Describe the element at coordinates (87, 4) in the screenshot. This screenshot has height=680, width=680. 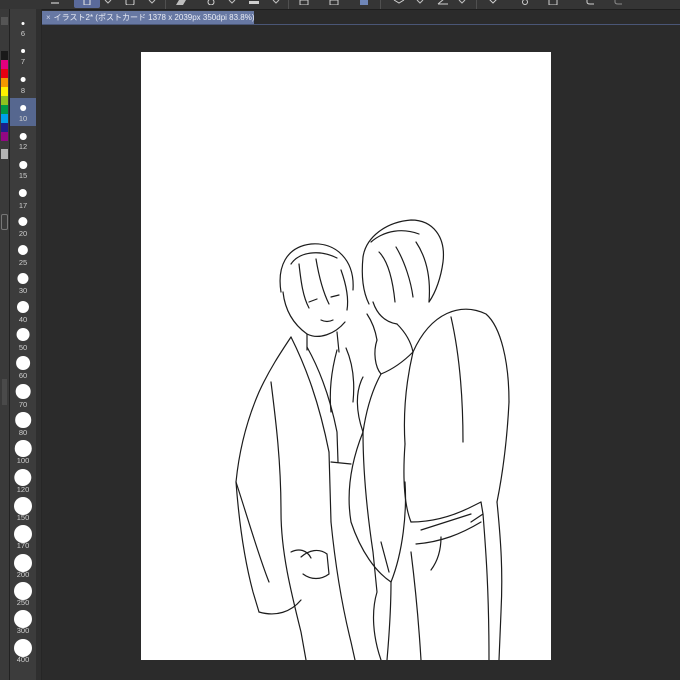
I see `undo-history-icon` at that location.